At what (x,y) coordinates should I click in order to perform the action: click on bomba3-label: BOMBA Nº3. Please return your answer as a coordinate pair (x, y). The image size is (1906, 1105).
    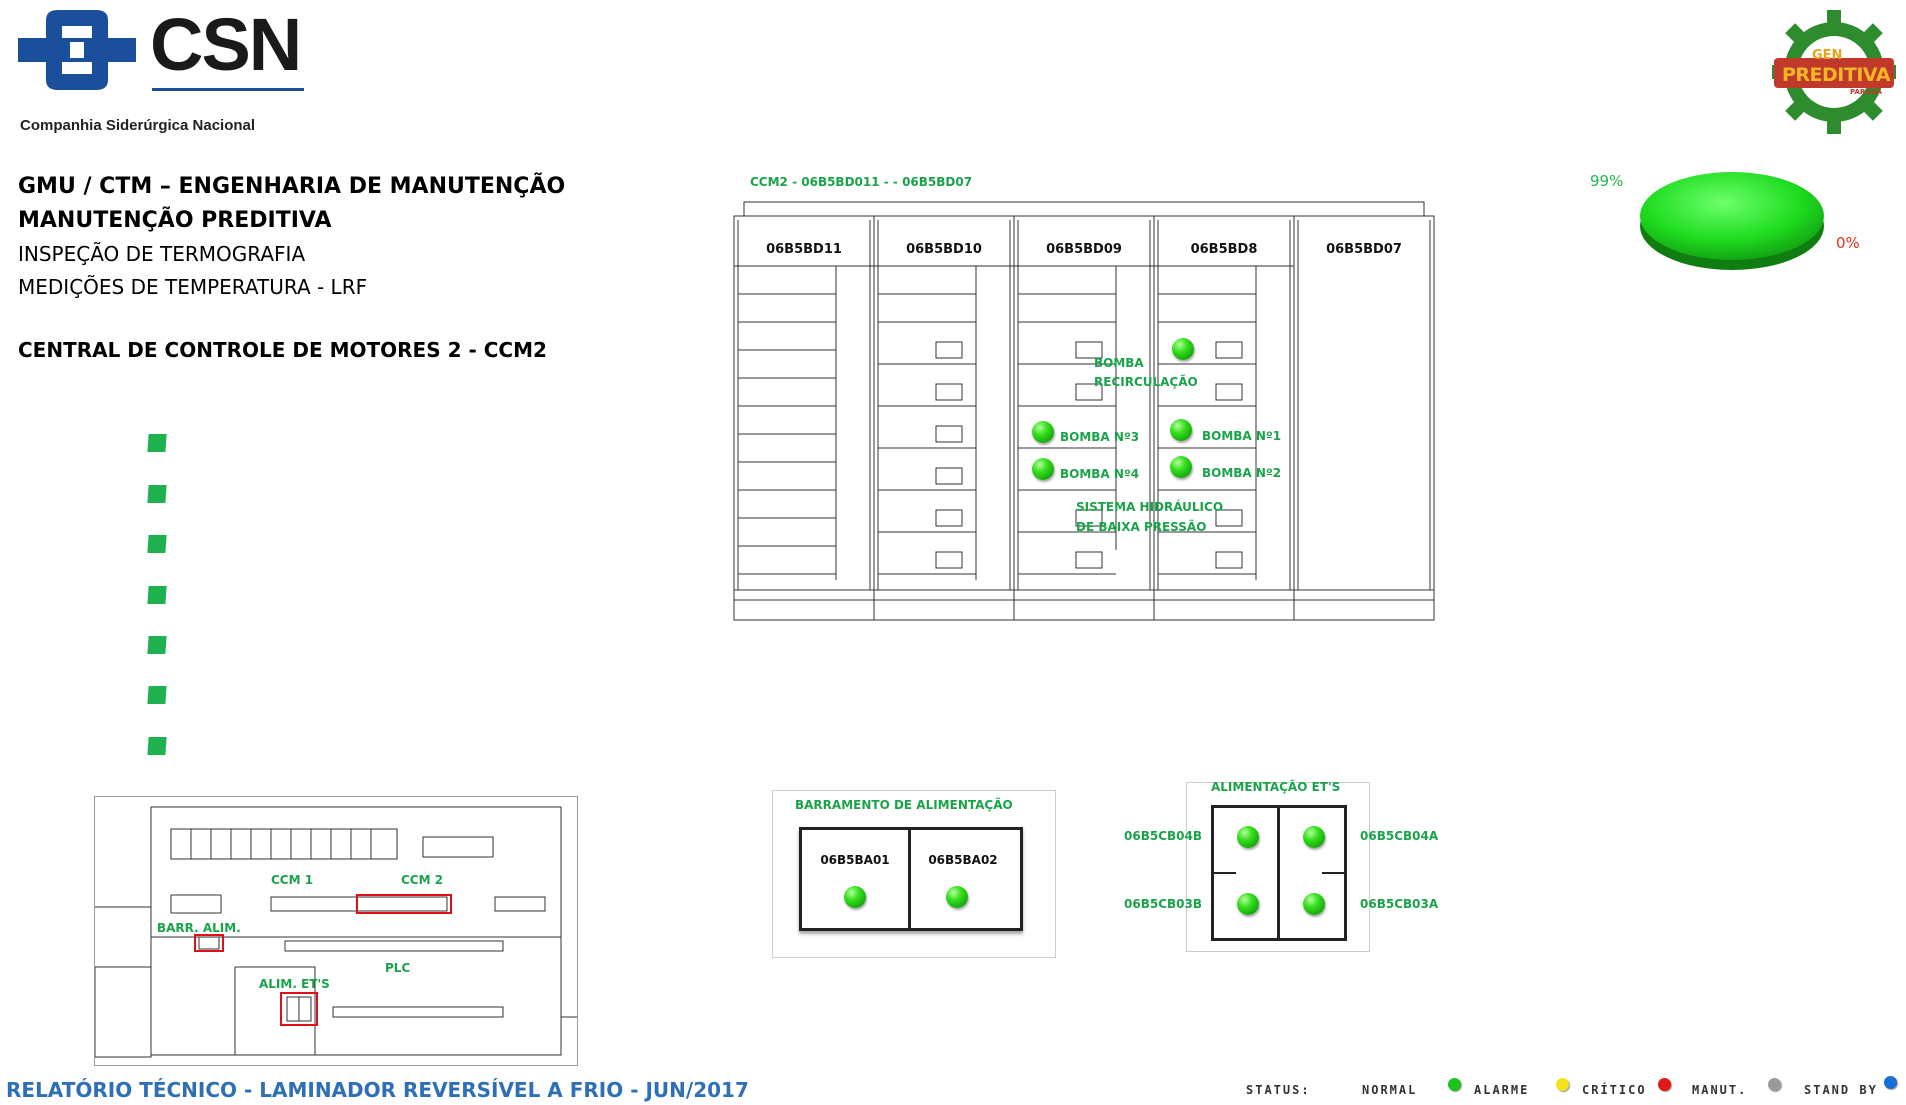
    Looking at the image, I should click on (1100, 437).